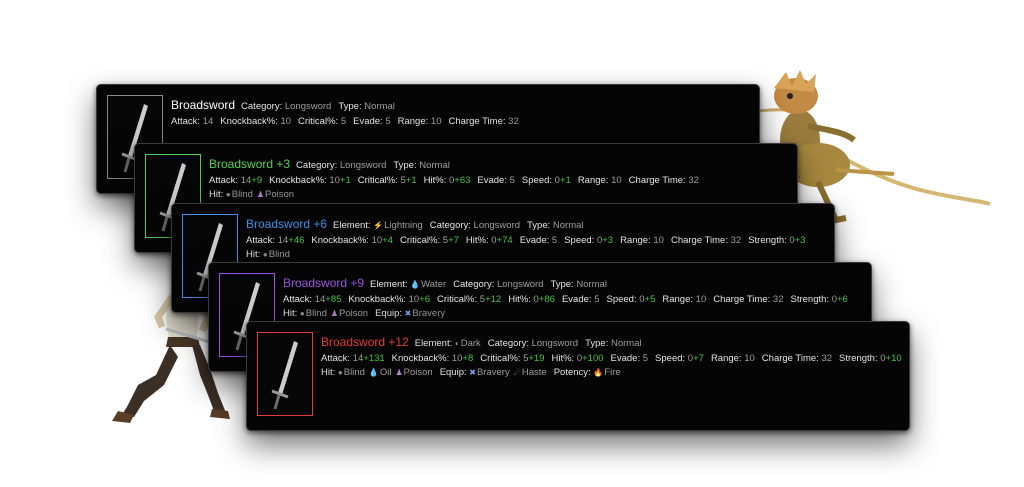 The image size is (1024, 487). I want to click on oil-icon: 💧, so click(373, 372).